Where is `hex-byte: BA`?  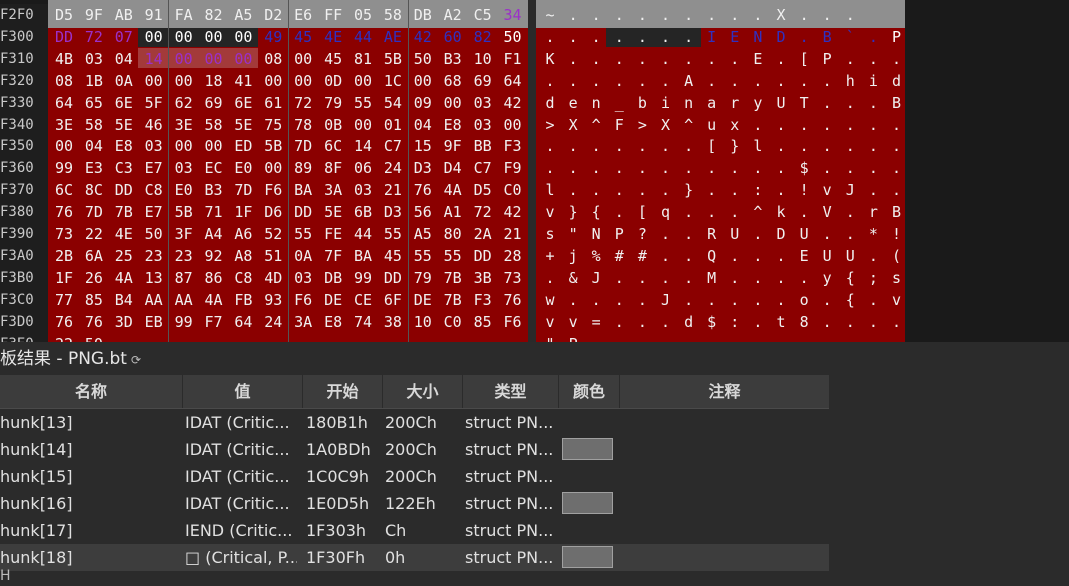 hex-byte: BA is located at coordinates (303, 190).